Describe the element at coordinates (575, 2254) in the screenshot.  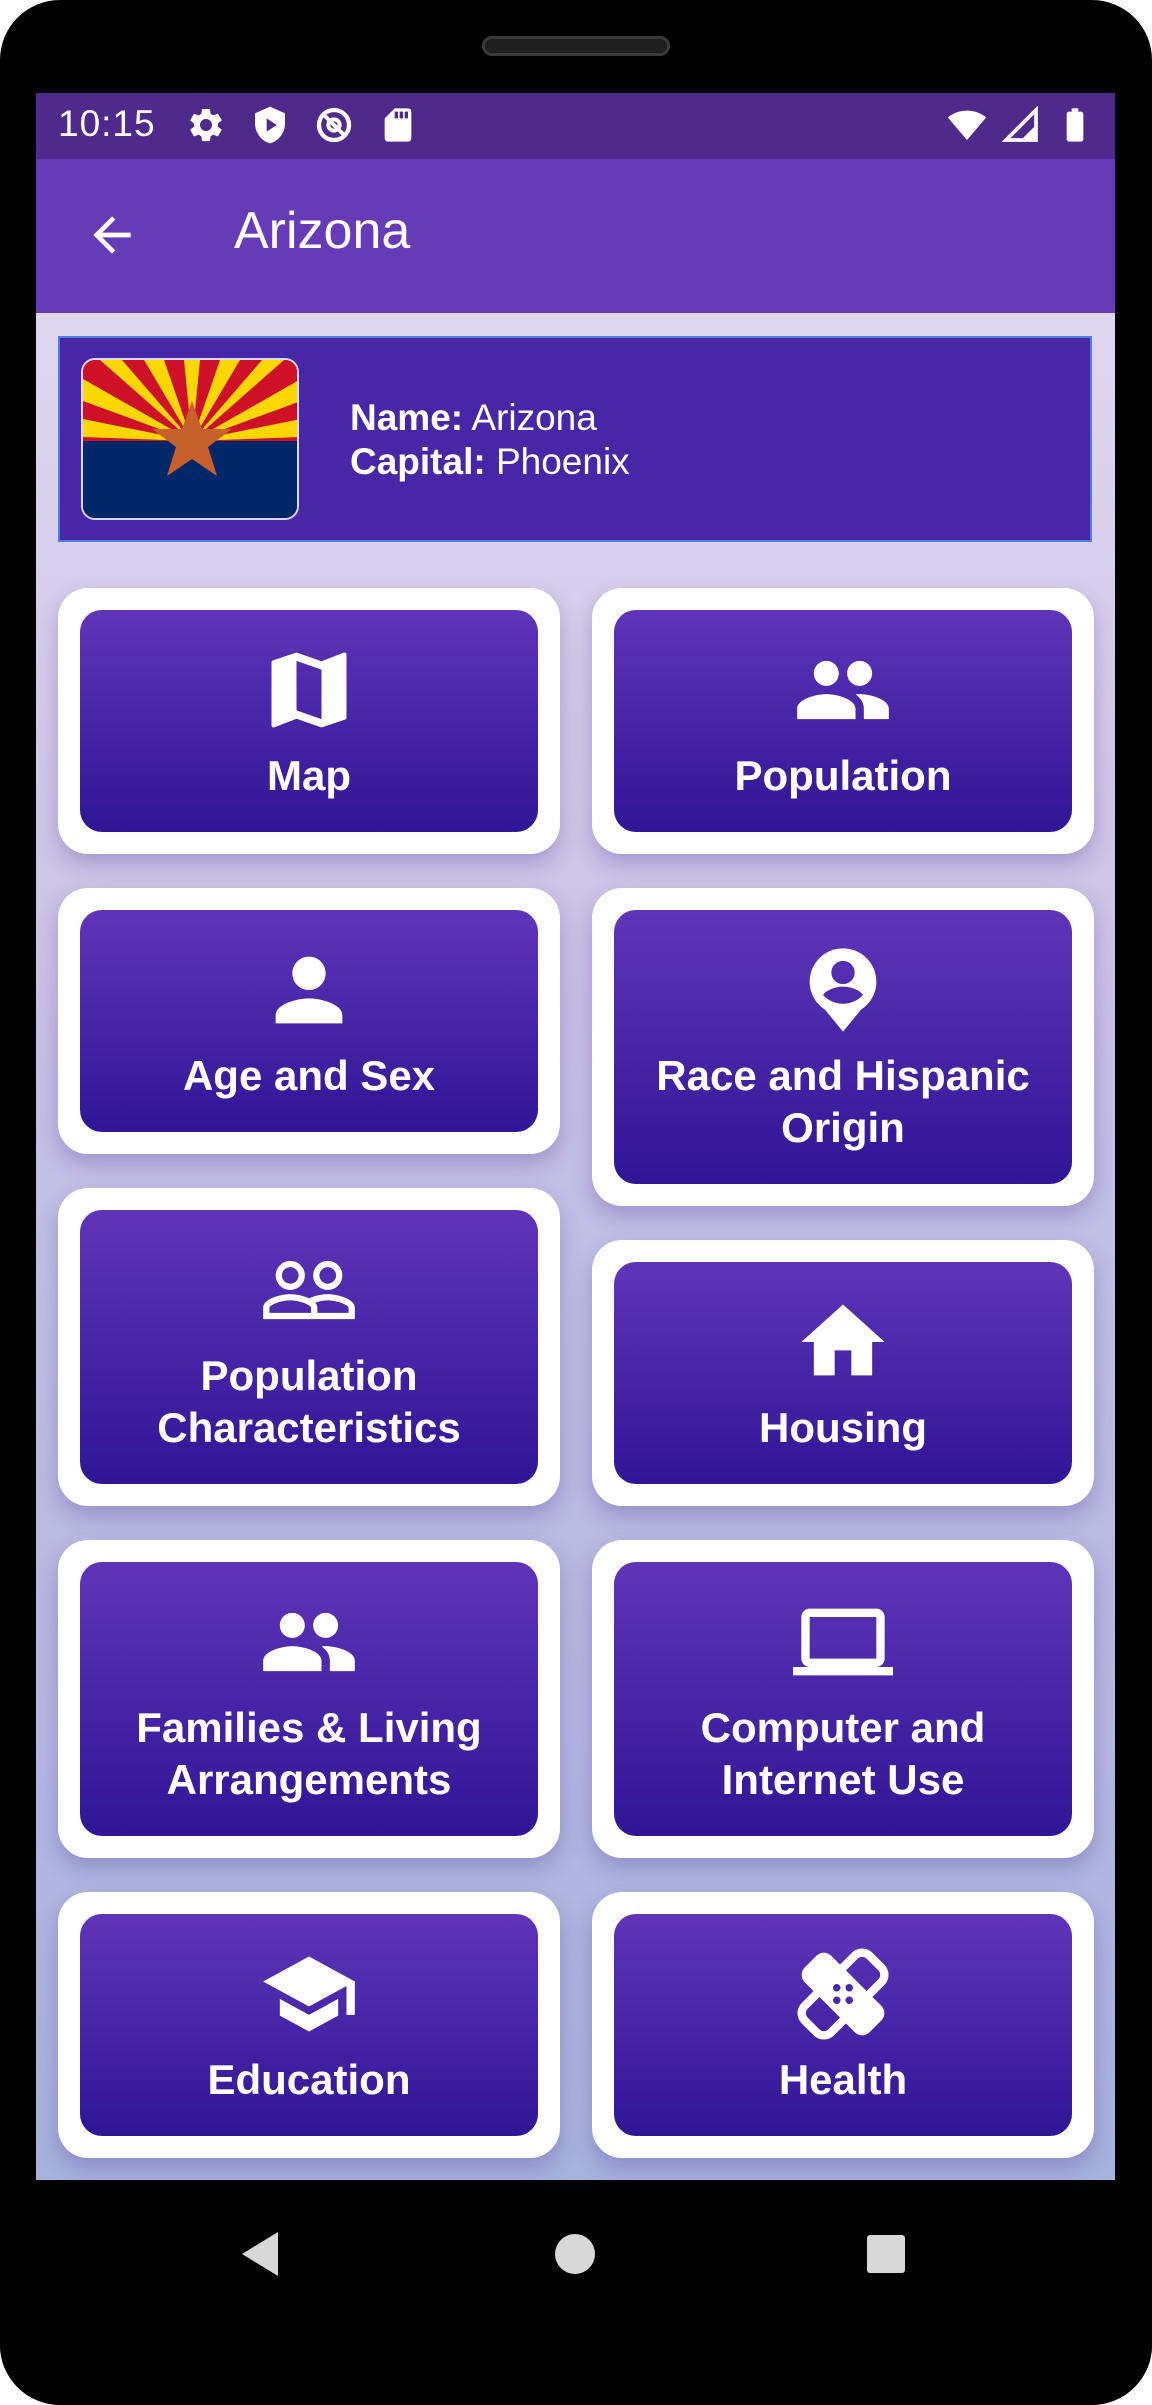
I see `home-circle-icon` at that location.